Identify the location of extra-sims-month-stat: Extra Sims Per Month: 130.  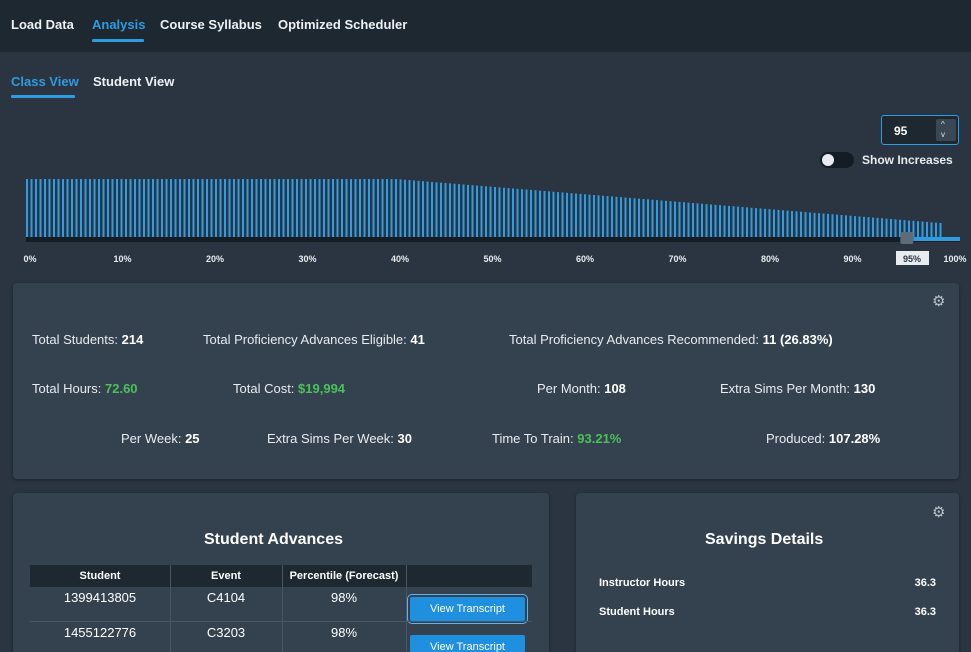
(798, 388).